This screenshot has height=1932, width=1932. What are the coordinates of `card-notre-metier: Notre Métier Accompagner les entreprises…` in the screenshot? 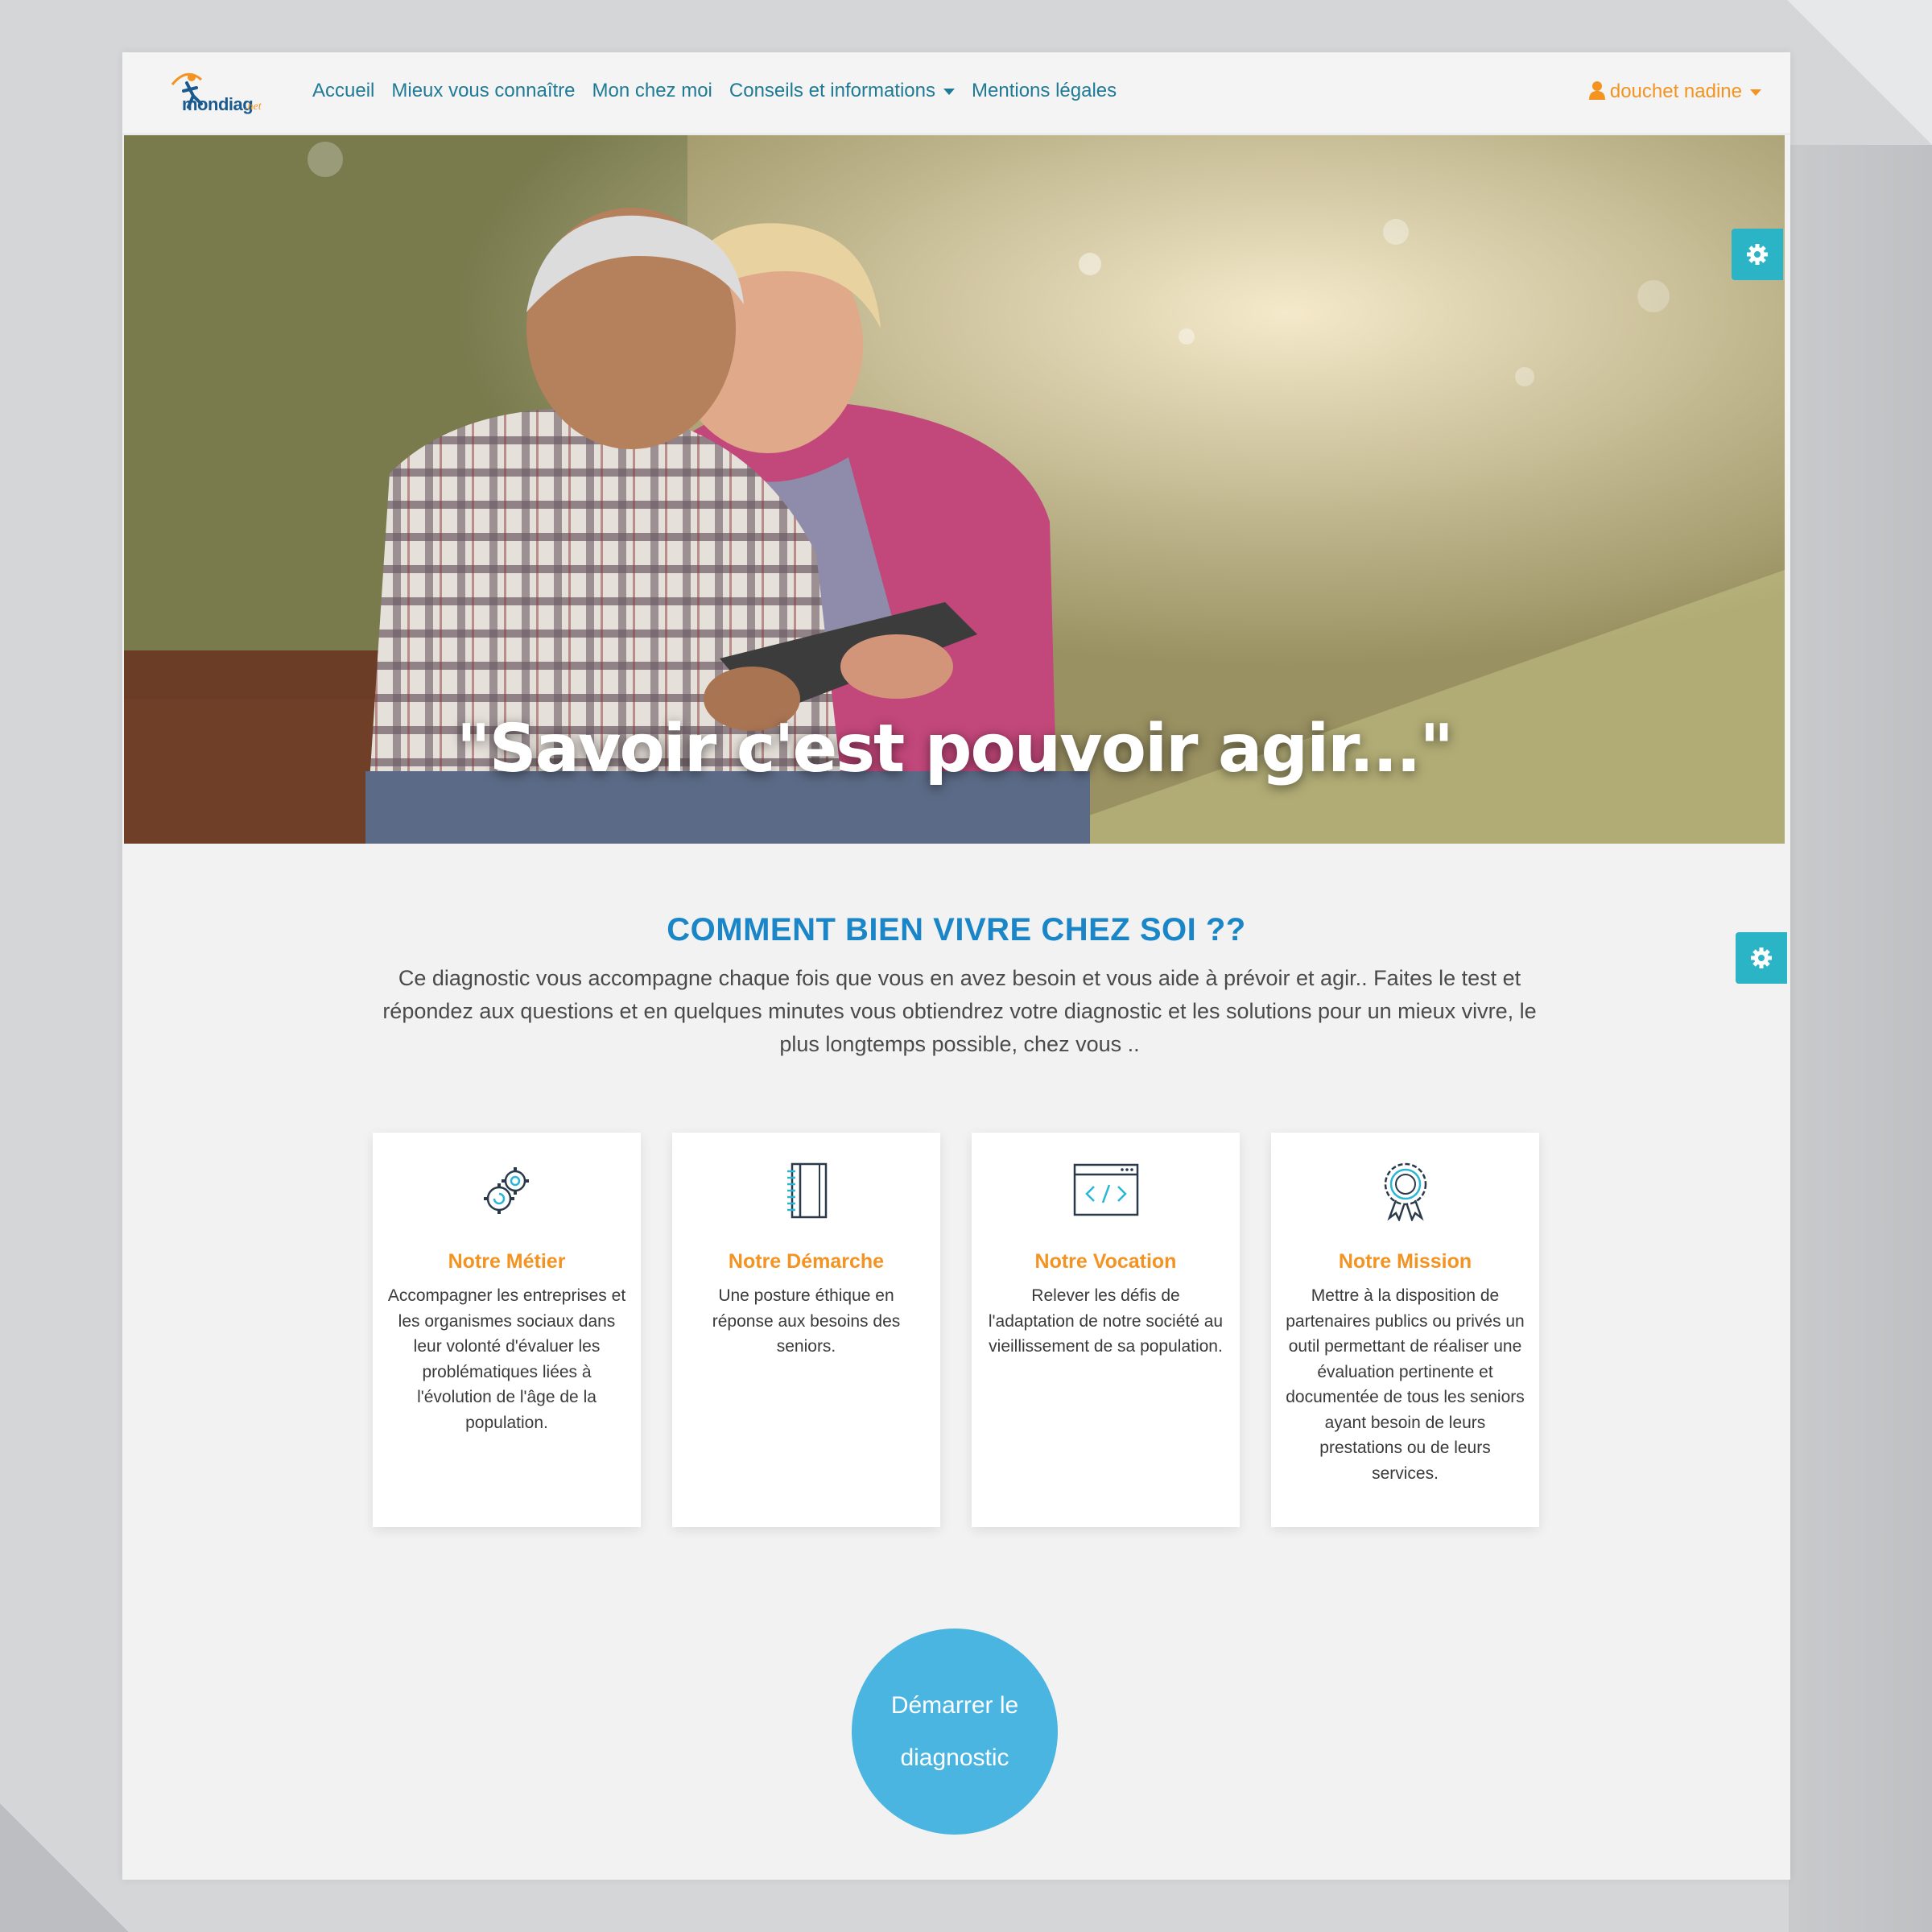 It's located at (507, 1330).